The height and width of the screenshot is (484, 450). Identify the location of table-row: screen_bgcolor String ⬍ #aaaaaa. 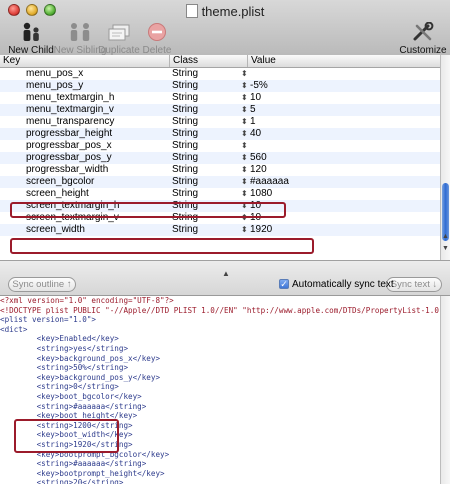
(220, 182).